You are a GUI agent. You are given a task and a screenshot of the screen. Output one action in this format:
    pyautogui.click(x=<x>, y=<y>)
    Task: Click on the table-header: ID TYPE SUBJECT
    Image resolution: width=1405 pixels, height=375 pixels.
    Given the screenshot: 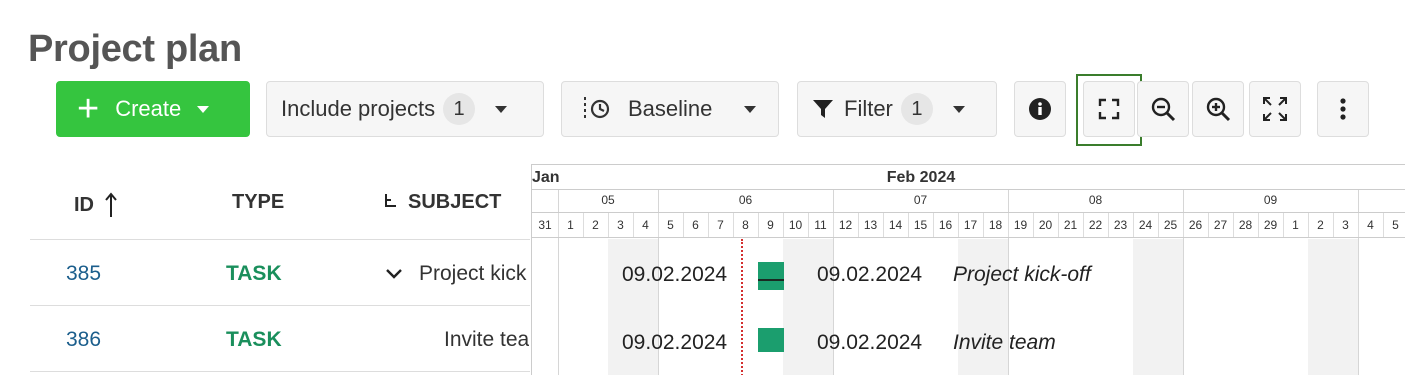 What is the action you would take?
    pyautogui.click(x=280, y=202)
    